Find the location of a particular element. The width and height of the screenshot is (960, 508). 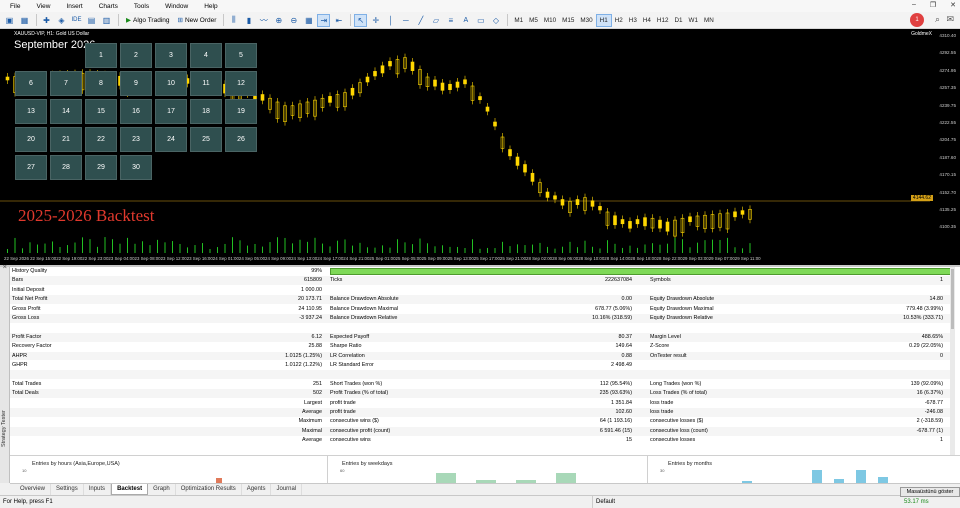

zoom-out-icon: ⊖ is located at coordinates (293, 20).